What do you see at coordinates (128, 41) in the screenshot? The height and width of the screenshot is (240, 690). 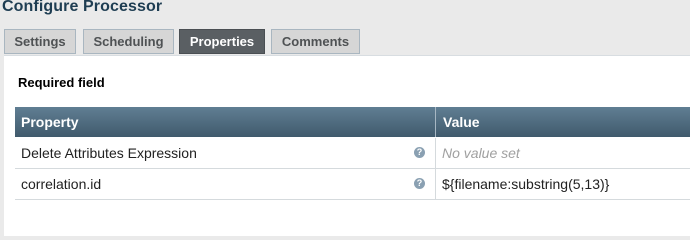 I see `tab-scheduling: Scheduling` at bounding box center [128, 41].